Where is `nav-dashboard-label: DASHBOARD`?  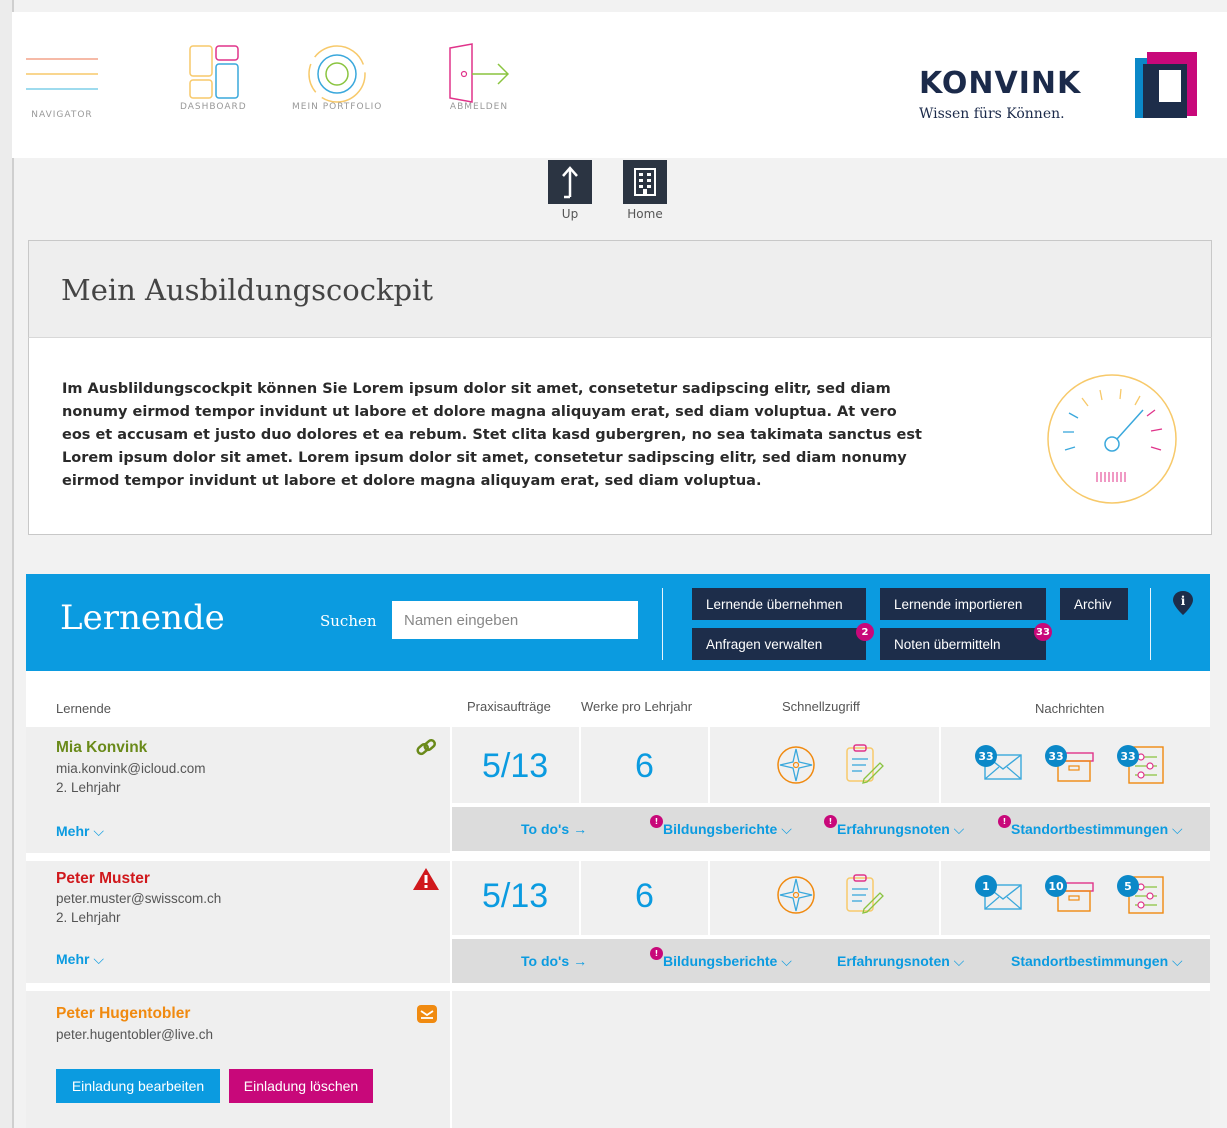
nav-dashboard-label: DASHBOARD is located at coordinates (213, 107).